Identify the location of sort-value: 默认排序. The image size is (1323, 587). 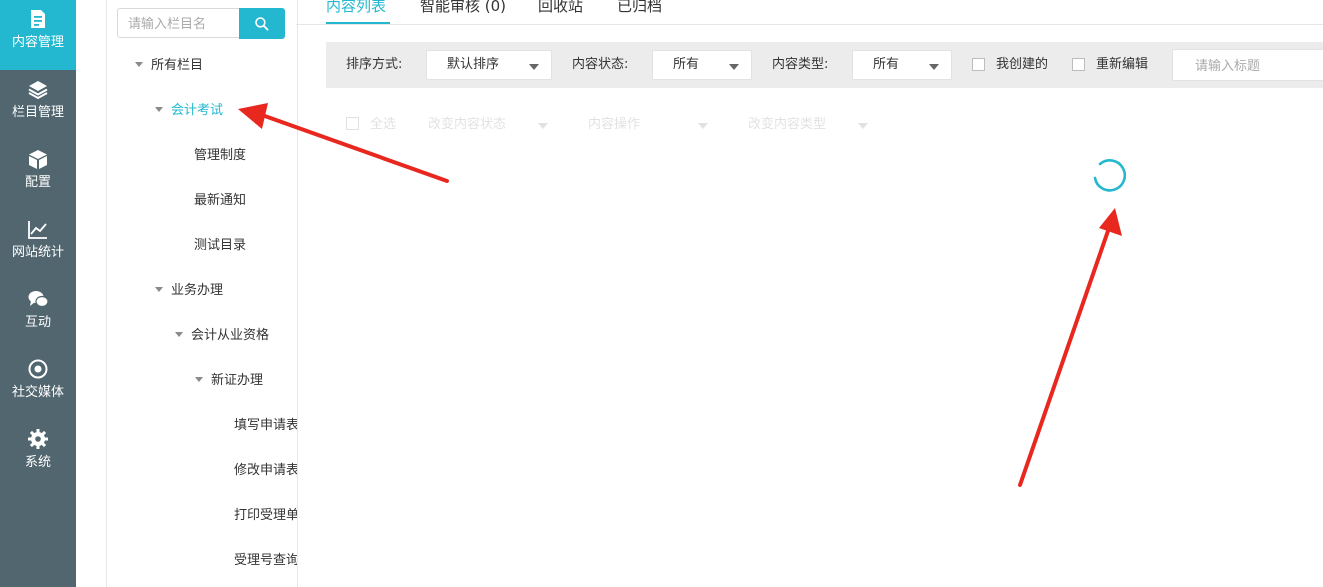
(473, 64).